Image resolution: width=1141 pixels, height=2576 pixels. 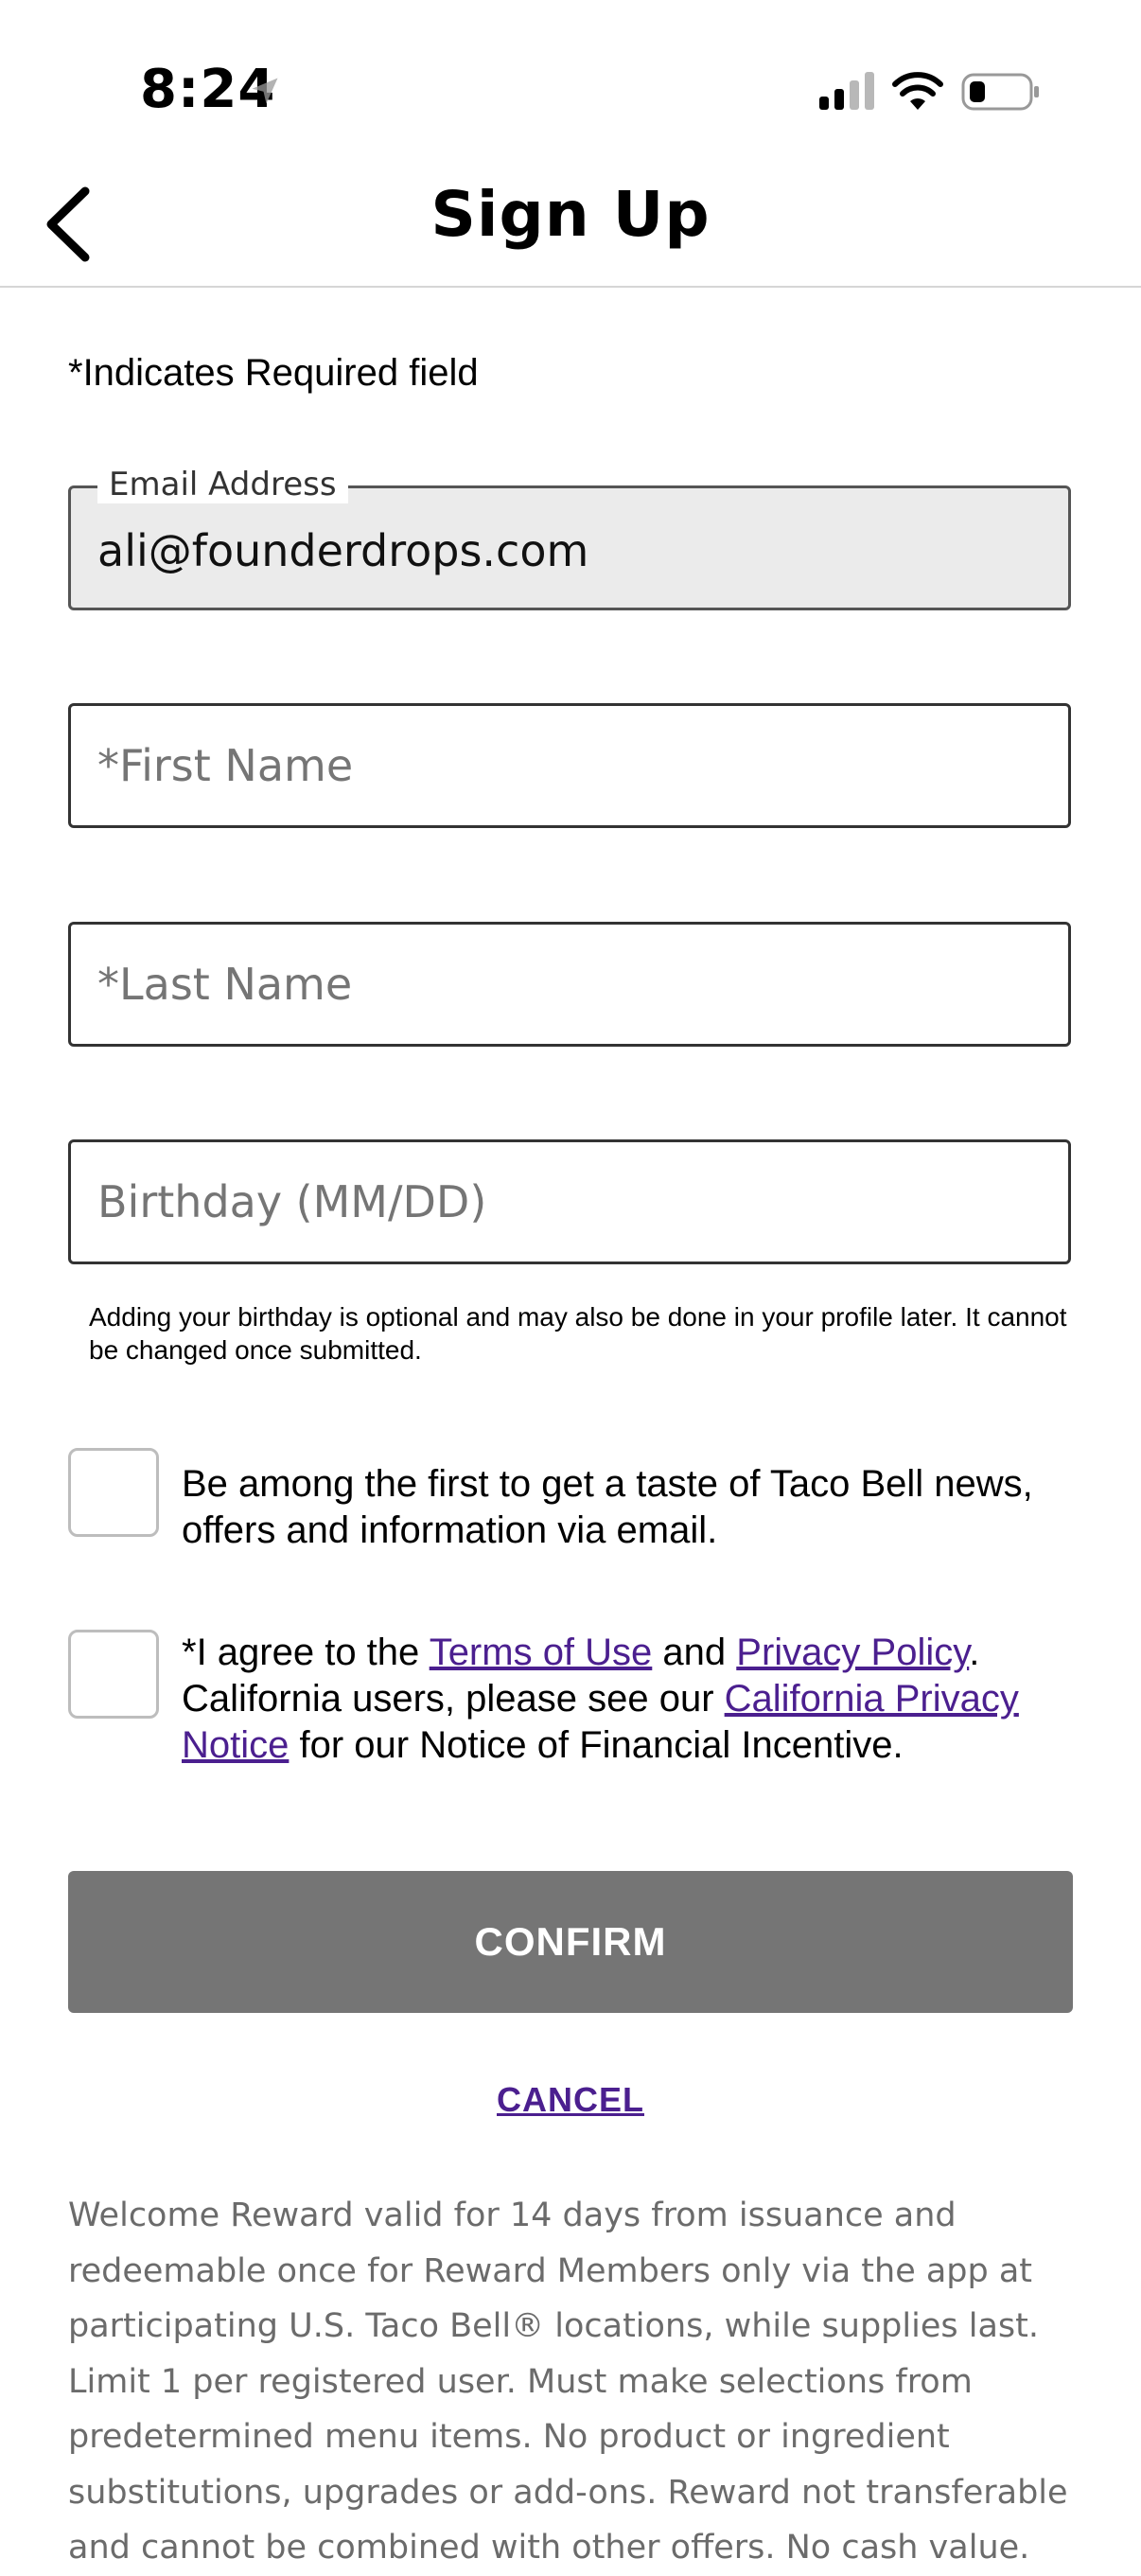 I want to click on cancel-link: CANCEL, so click(x=570, y=2100).